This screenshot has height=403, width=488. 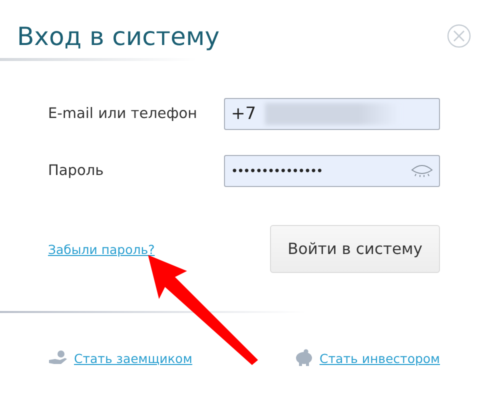 What do you see at coordinates (304, 358) in the screenshot?
I see `piggy-bank-icon` at bounding box center [304, 358].